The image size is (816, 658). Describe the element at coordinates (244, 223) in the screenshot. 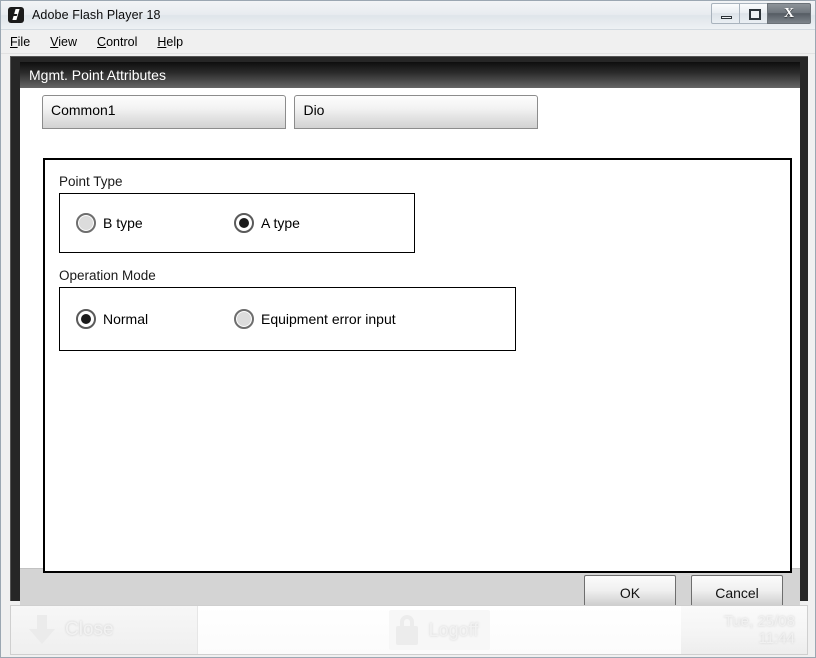

I see `radio-a-type-icon` at that location.